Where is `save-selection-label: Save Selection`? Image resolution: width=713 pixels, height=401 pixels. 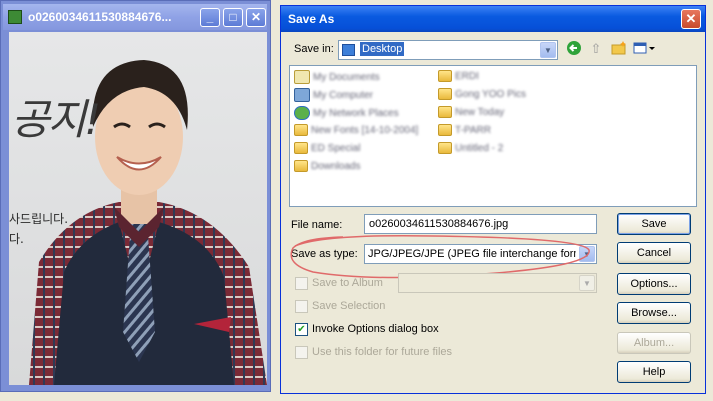 save-selection-label: Save Selection is located at coordinates (349, 306).